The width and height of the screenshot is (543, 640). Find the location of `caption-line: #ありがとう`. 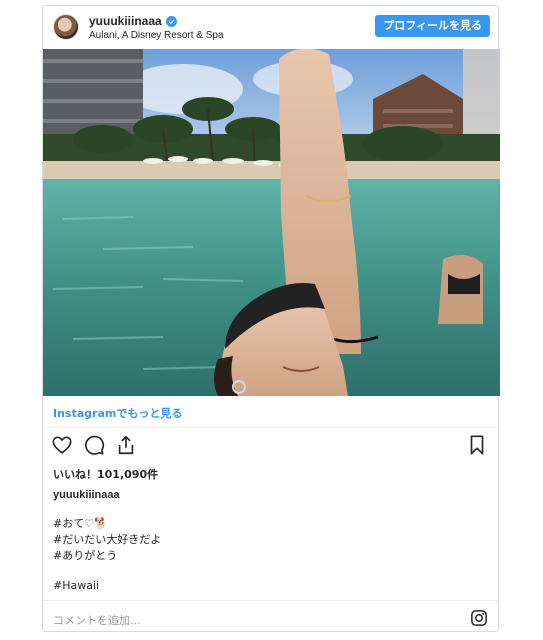

caption-line: #ありがとう is located at coordinates (85, 555).